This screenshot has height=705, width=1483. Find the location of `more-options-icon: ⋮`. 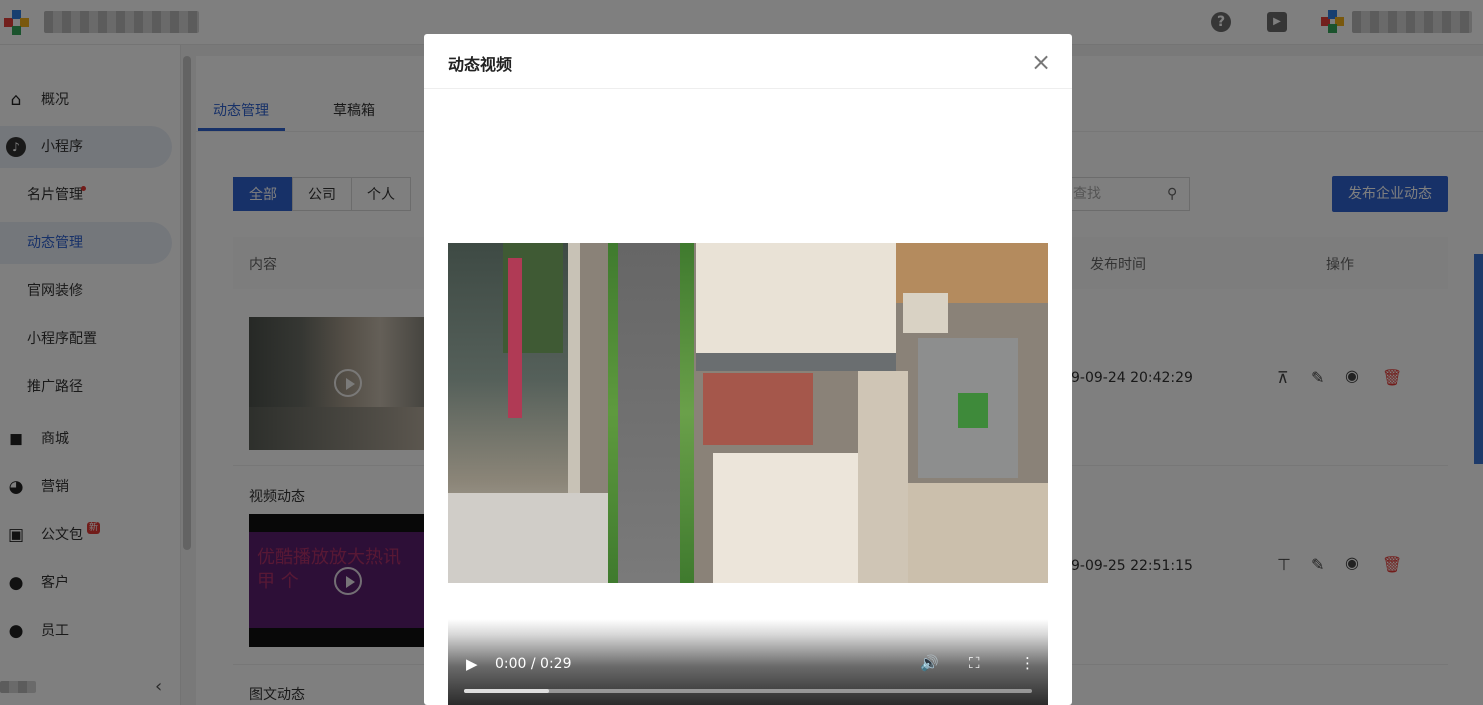

more-options-icon: ⋮ is located at coordinates (1027, 663).